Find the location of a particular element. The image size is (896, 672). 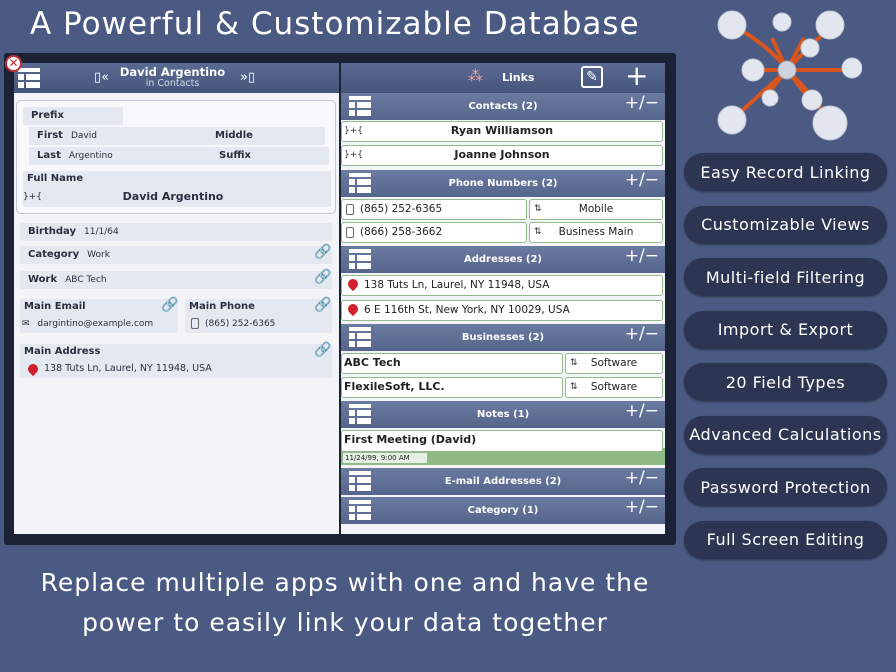

email-section: E-mail Addresses (2) +/− is located at coordinates (503, 481).